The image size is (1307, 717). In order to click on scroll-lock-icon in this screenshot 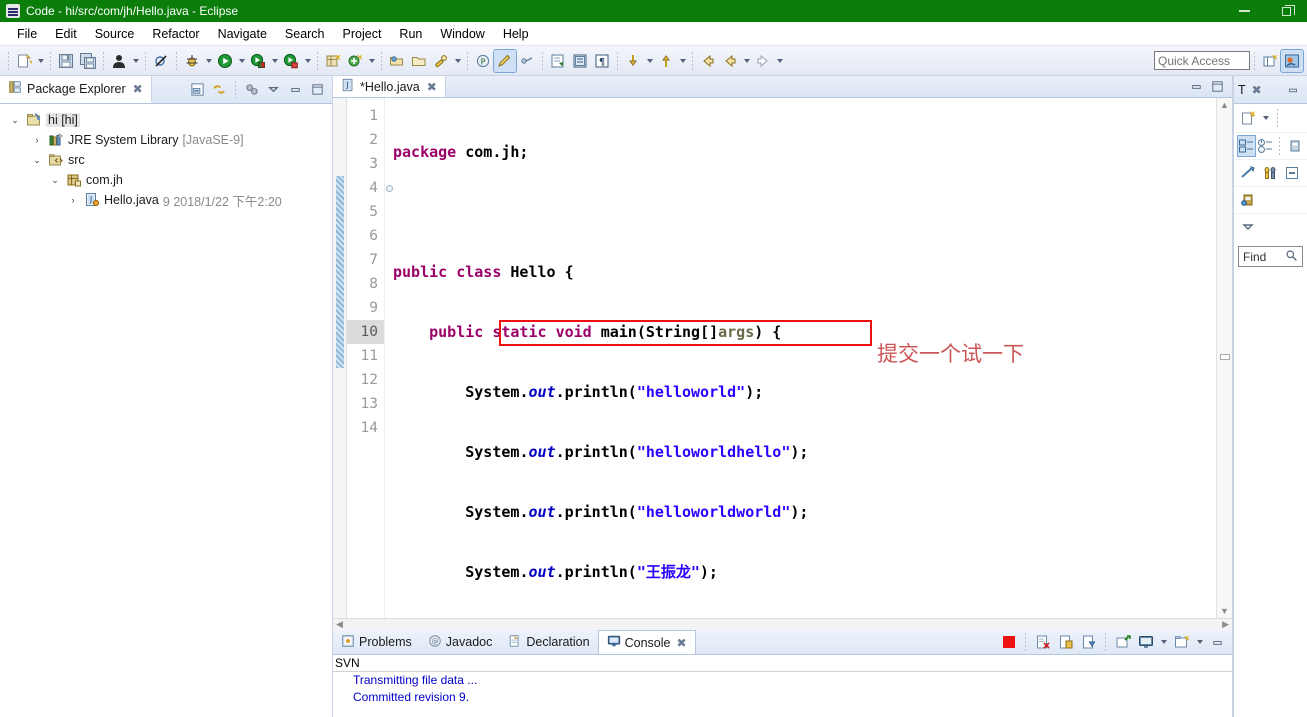, I will do `click(1122, 642)`.